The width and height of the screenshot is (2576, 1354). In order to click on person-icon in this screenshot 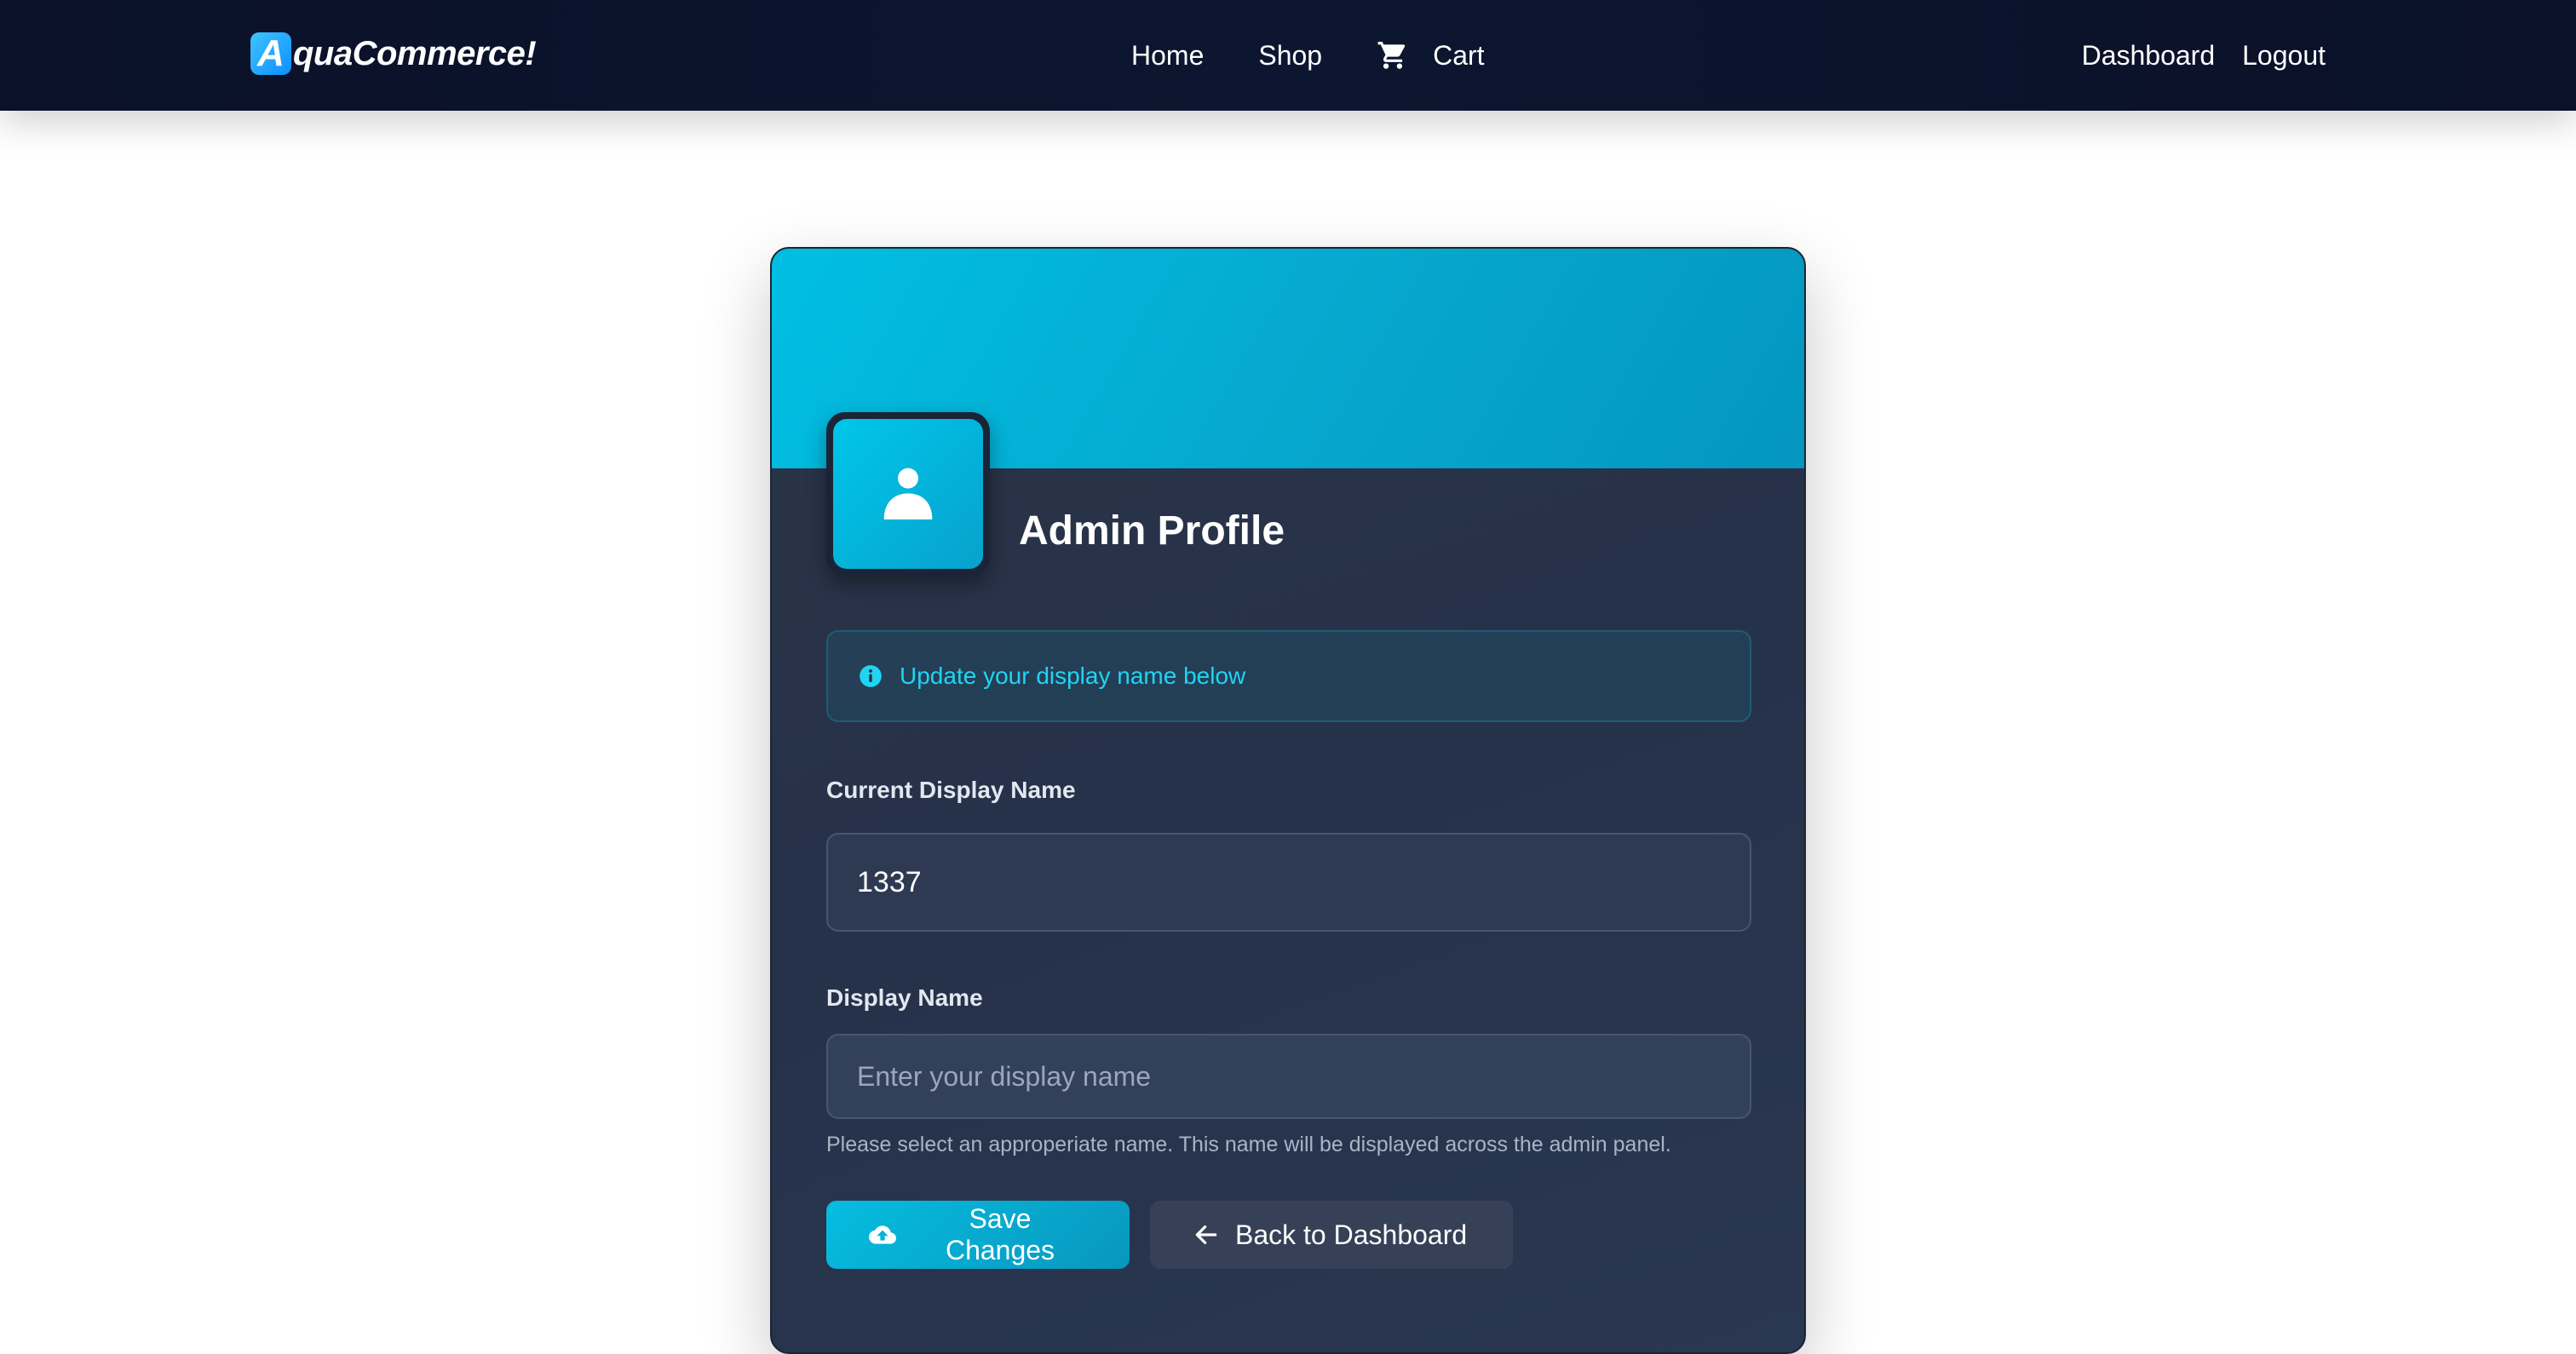, I will do `click(908, 493)`.